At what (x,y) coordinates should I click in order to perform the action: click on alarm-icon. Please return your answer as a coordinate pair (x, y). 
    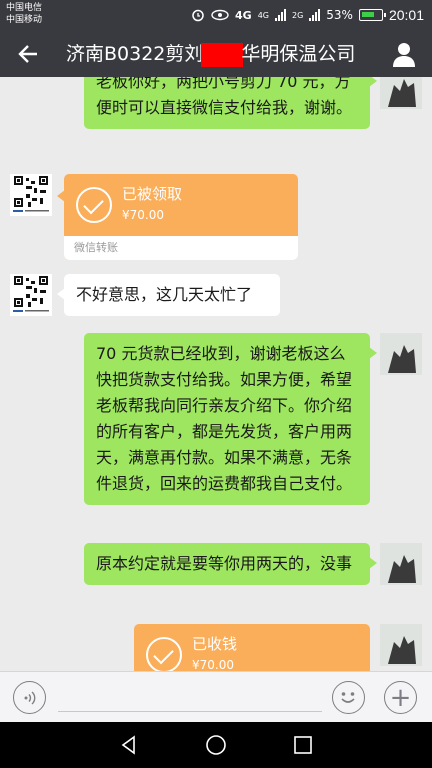
    Looking at the image, I should click on (198, 15).